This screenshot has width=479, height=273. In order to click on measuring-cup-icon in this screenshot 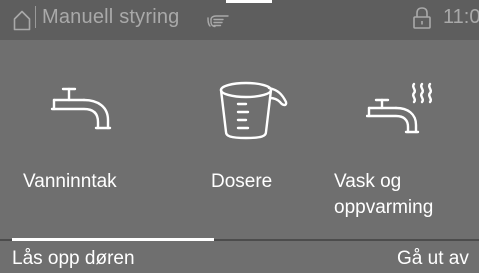, I will do `click(253, 110)`.